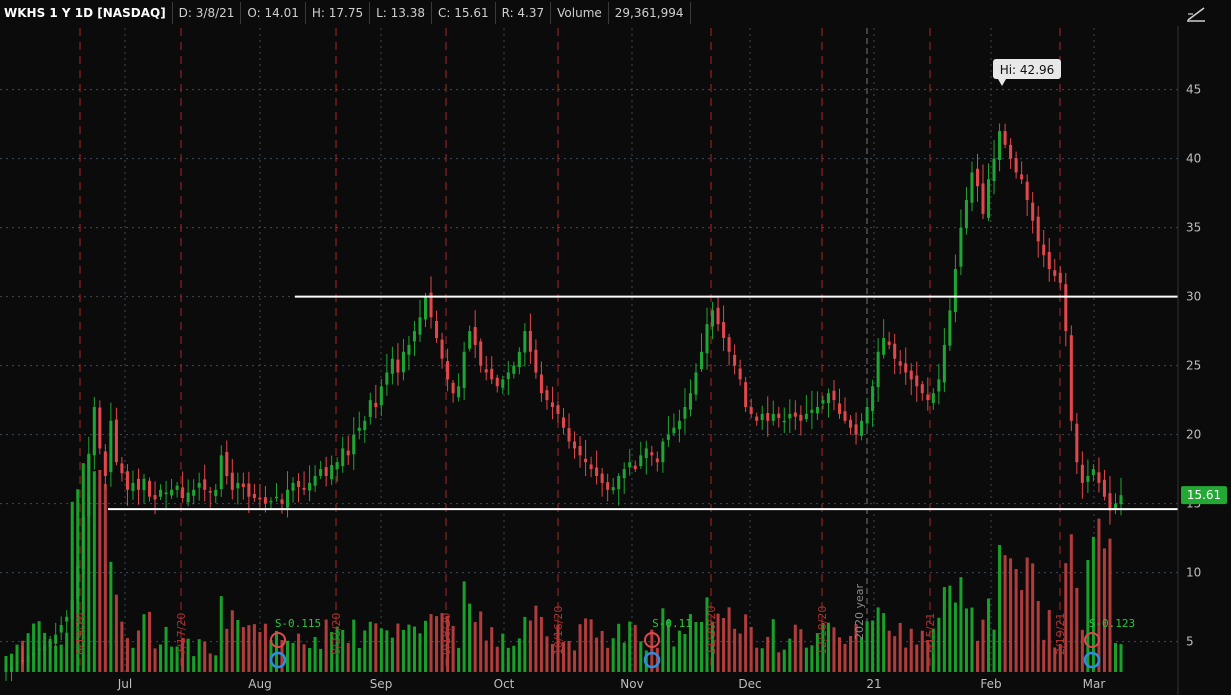  What do you see at coordinates (1193, 159) in the screenshot?
I see `y-tick-label: 40` at bounding box center [1193, 159].